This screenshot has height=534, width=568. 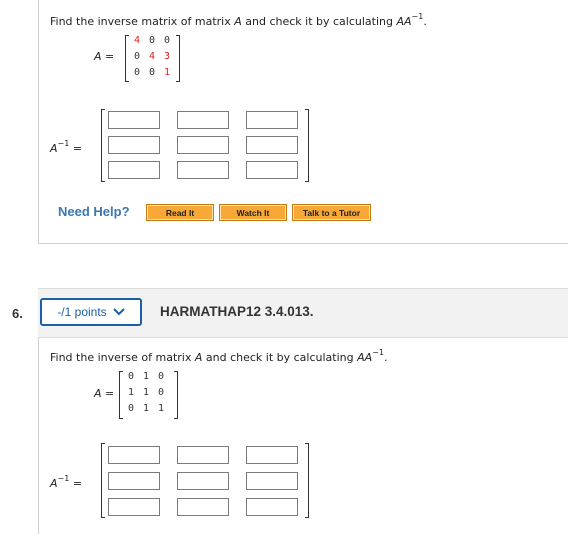 I want to click on q6-inverse-bracket-right, so click(x=307, y=480).